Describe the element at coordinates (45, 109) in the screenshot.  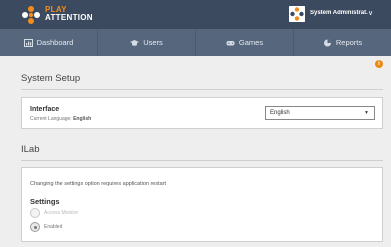
I see `interface-title: Interface` at that location.